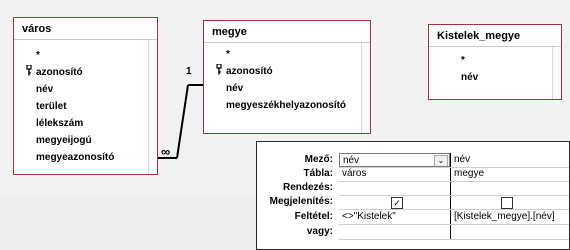 The height and width of the screenshot is (250, 570). What do you see at coordinates (318, 159) in the screenshot?
I see `row-label-field: Mező:` at bounding box center [318, 159].